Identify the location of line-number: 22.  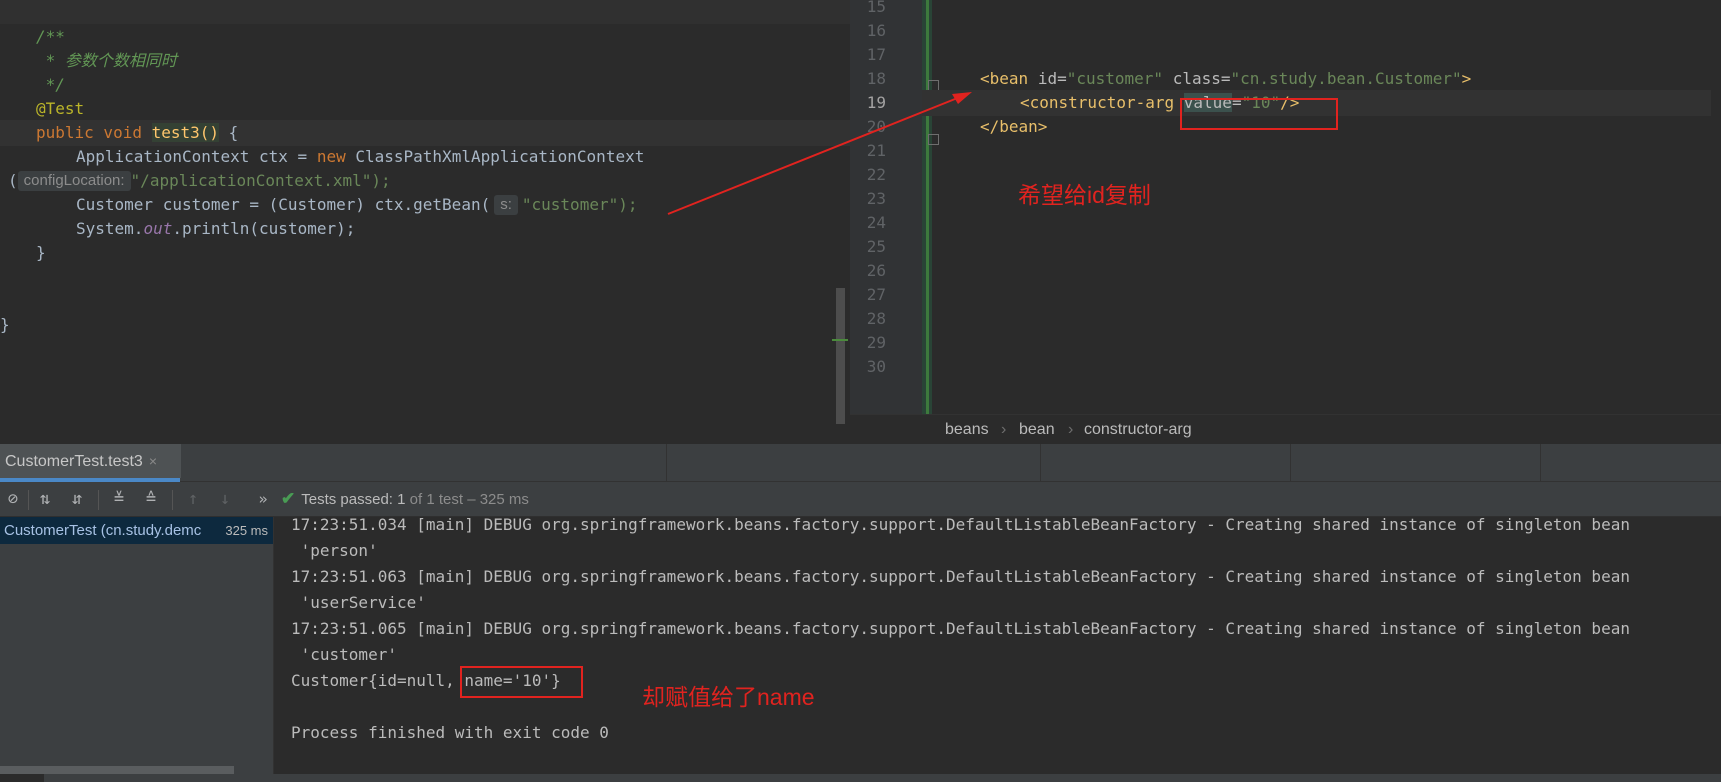
(876, 174).